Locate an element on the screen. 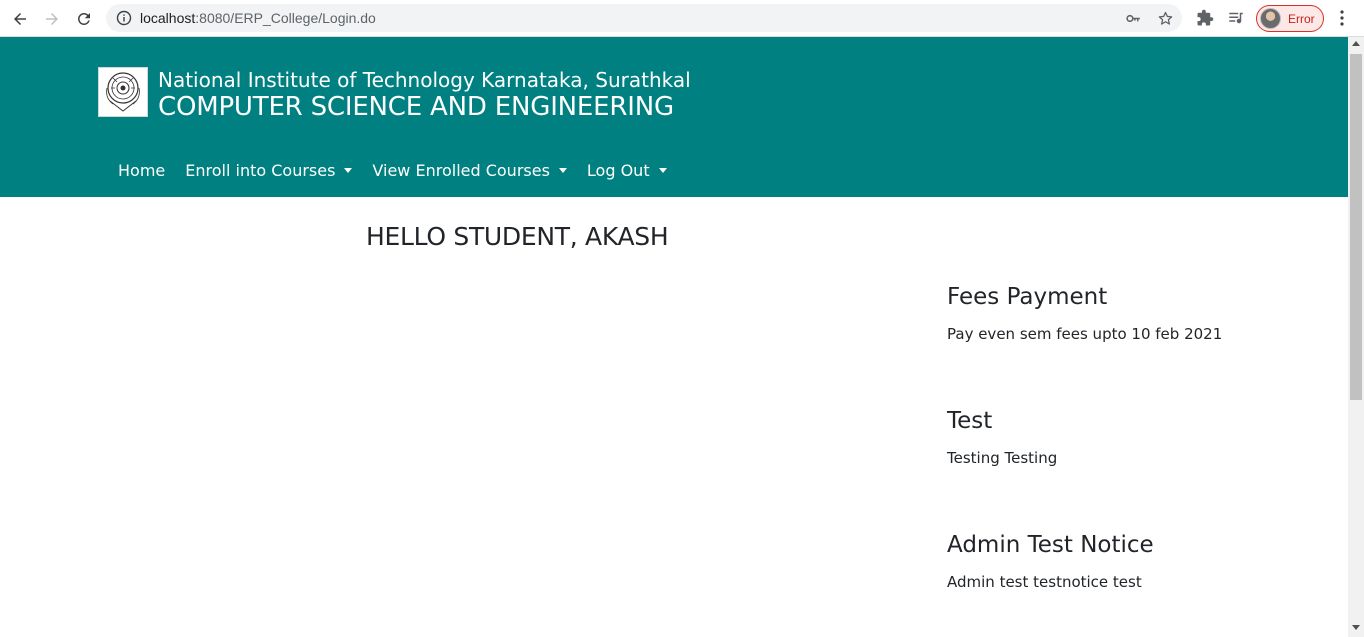 This screenshot has width=1364, height=637. playlist-icon is located at coordinates (1236, 18).